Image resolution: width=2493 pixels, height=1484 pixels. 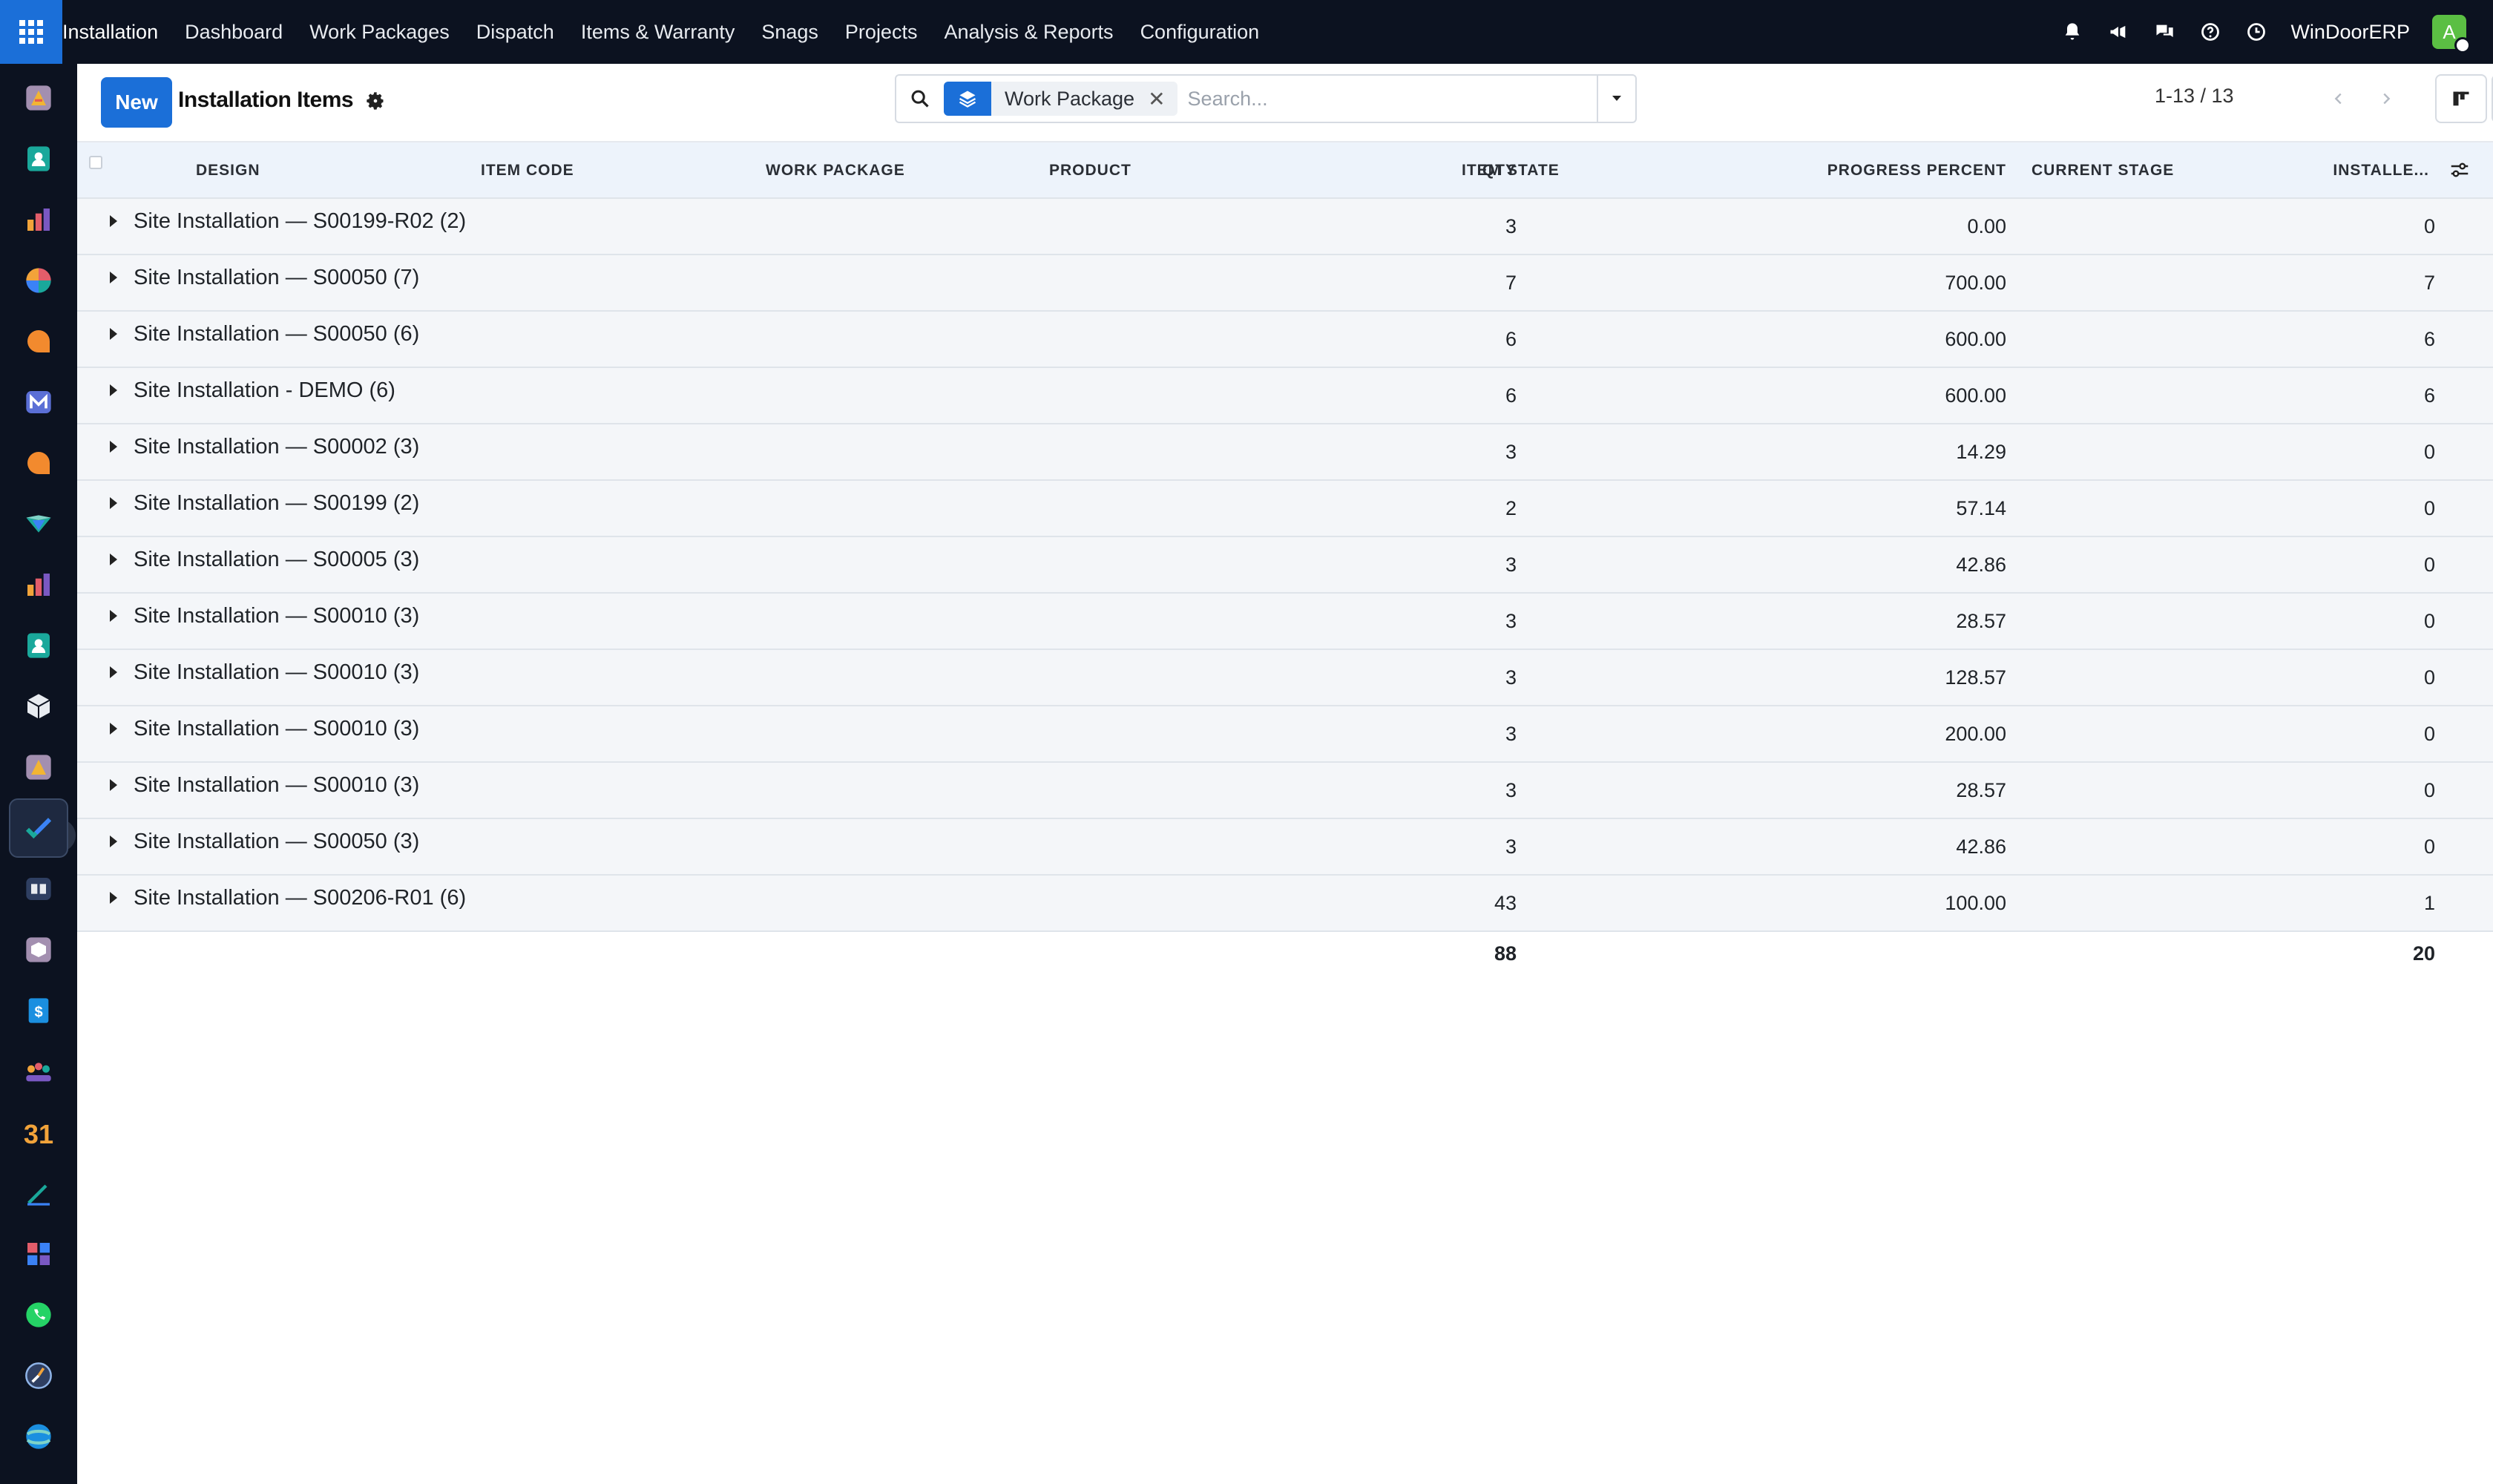 What do you see at coordinates (2194, 96) in the screenshot?
I see `pager-value: 1-13 / 13` at bounding box center [2194, 96].